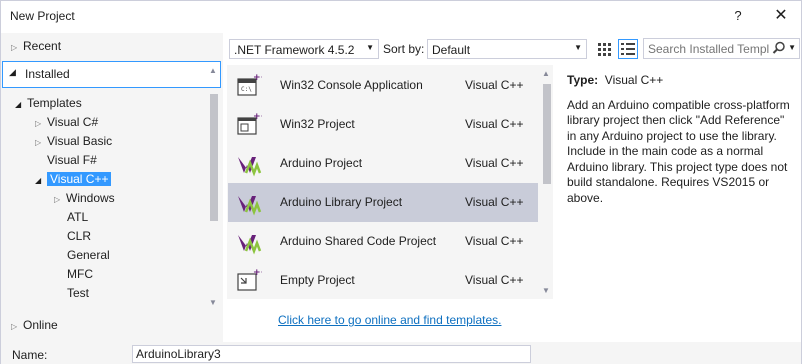 This screenshot has height=364, width=802. I want to click on svg-text: C:\, so click(246, 89).